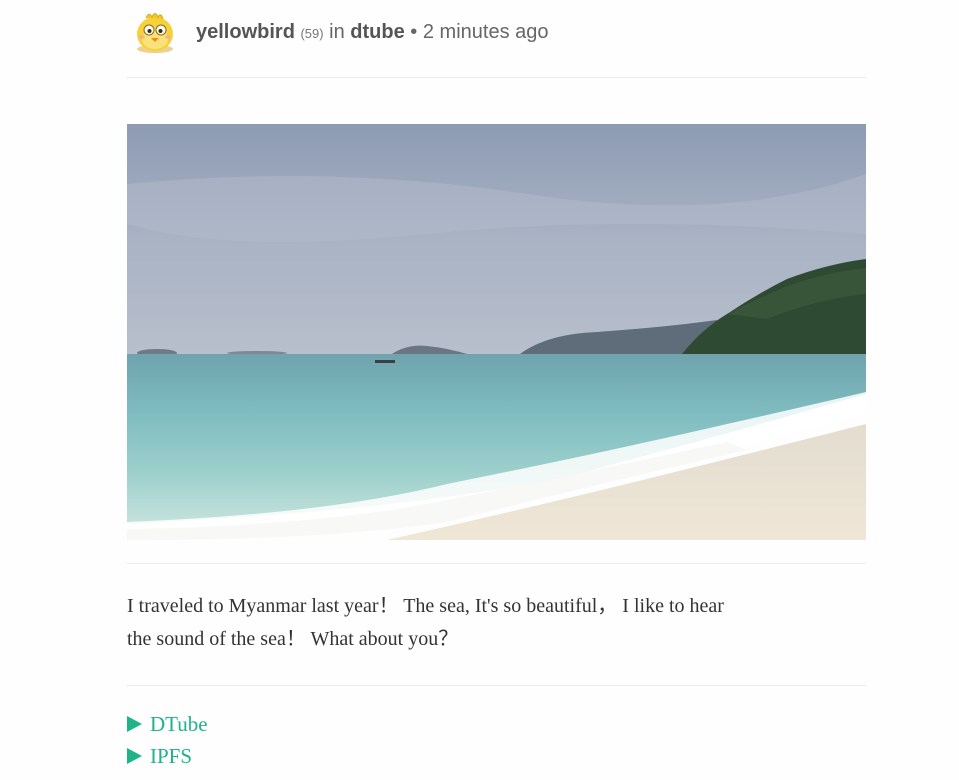  Describe the element at coordinates (312, 33) in the screenshot. I see `author-reputation: (59)` at that location.